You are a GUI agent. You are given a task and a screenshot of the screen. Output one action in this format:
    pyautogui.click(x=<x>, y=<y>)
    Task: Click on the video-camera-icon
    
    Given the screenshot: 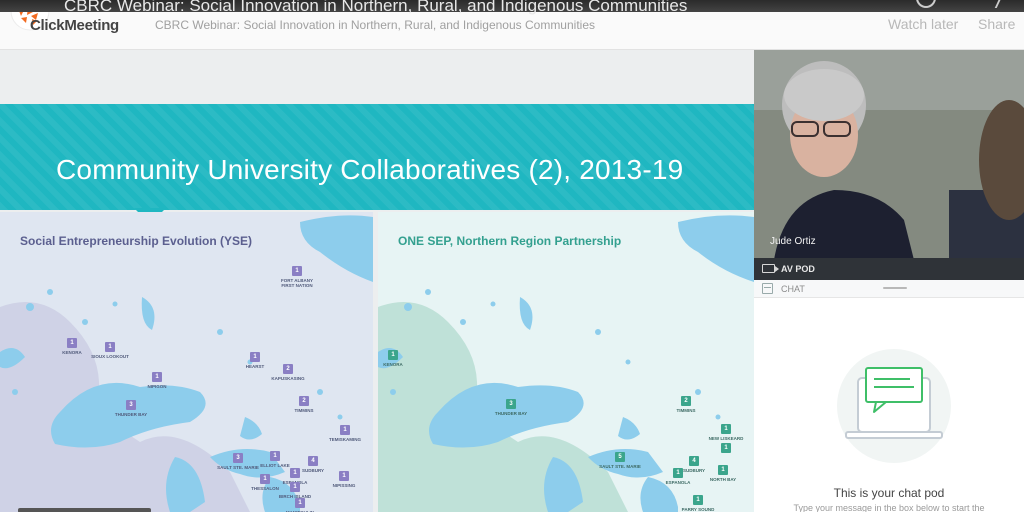 What is the action you would take?
    pyautogui.click(x=770, y=268)
    